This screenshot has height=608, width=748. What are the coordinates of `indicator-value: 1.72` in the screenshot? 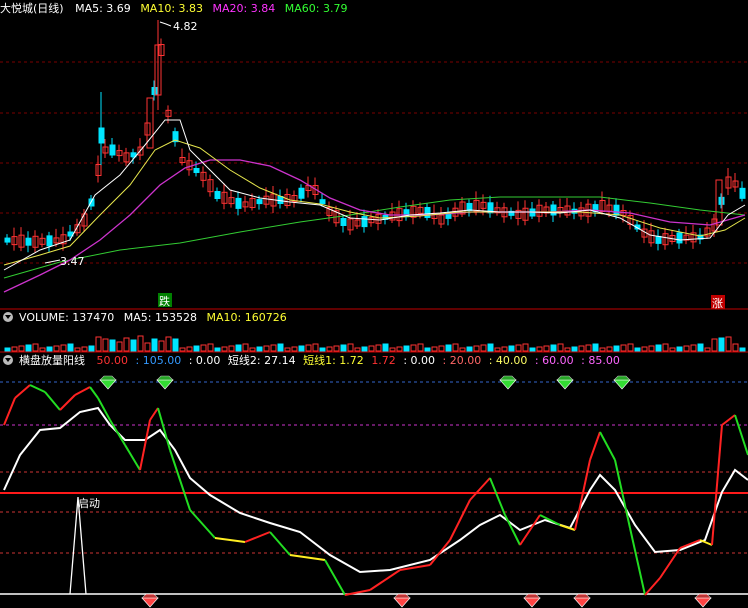 It's located at (383, 360).